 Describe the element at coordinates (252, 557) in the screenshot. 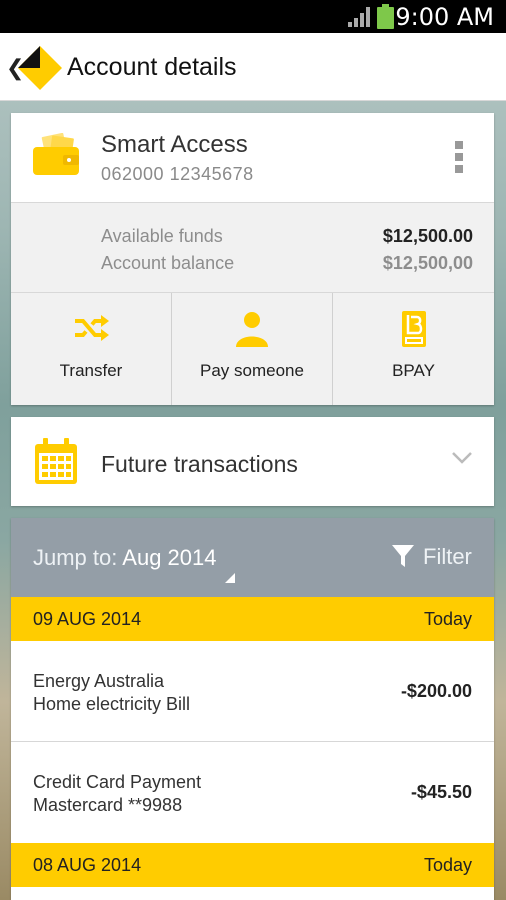

I see `jump-to-bar: Jump to: Aug 2014 Filter` at that location.